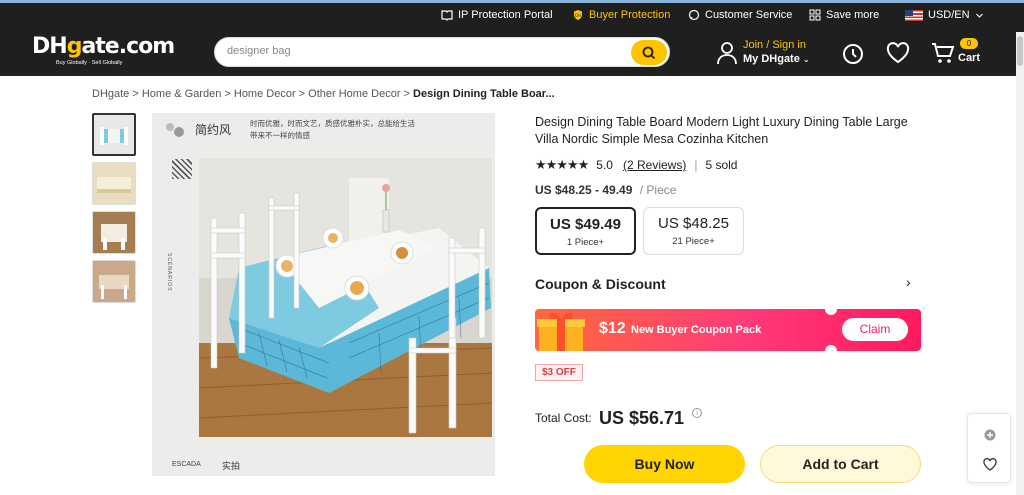  Describe the element at coordinates (562, 164) in the screenshot. I see `star-rating-icon: ★★★★★` at that location.